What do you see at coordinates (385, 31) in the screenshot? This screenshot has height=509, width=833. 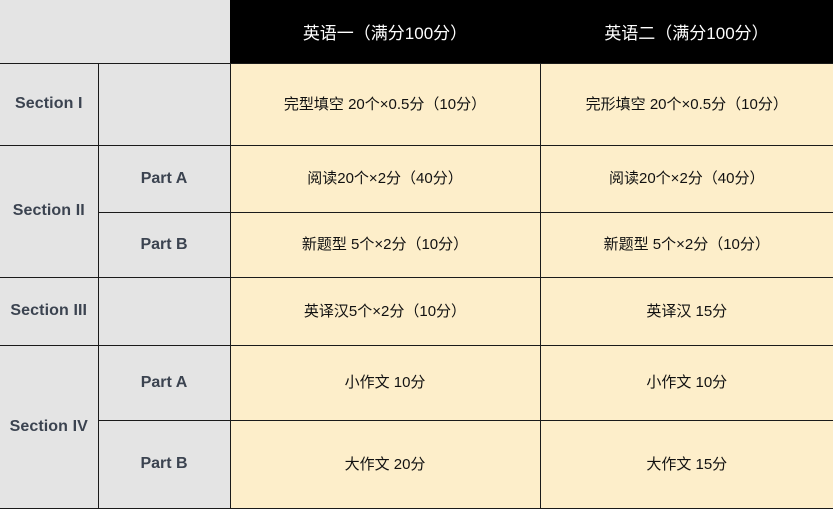 I see `column-header-english-one: 英语一（满分100分）` at bounding box center [385, 31].